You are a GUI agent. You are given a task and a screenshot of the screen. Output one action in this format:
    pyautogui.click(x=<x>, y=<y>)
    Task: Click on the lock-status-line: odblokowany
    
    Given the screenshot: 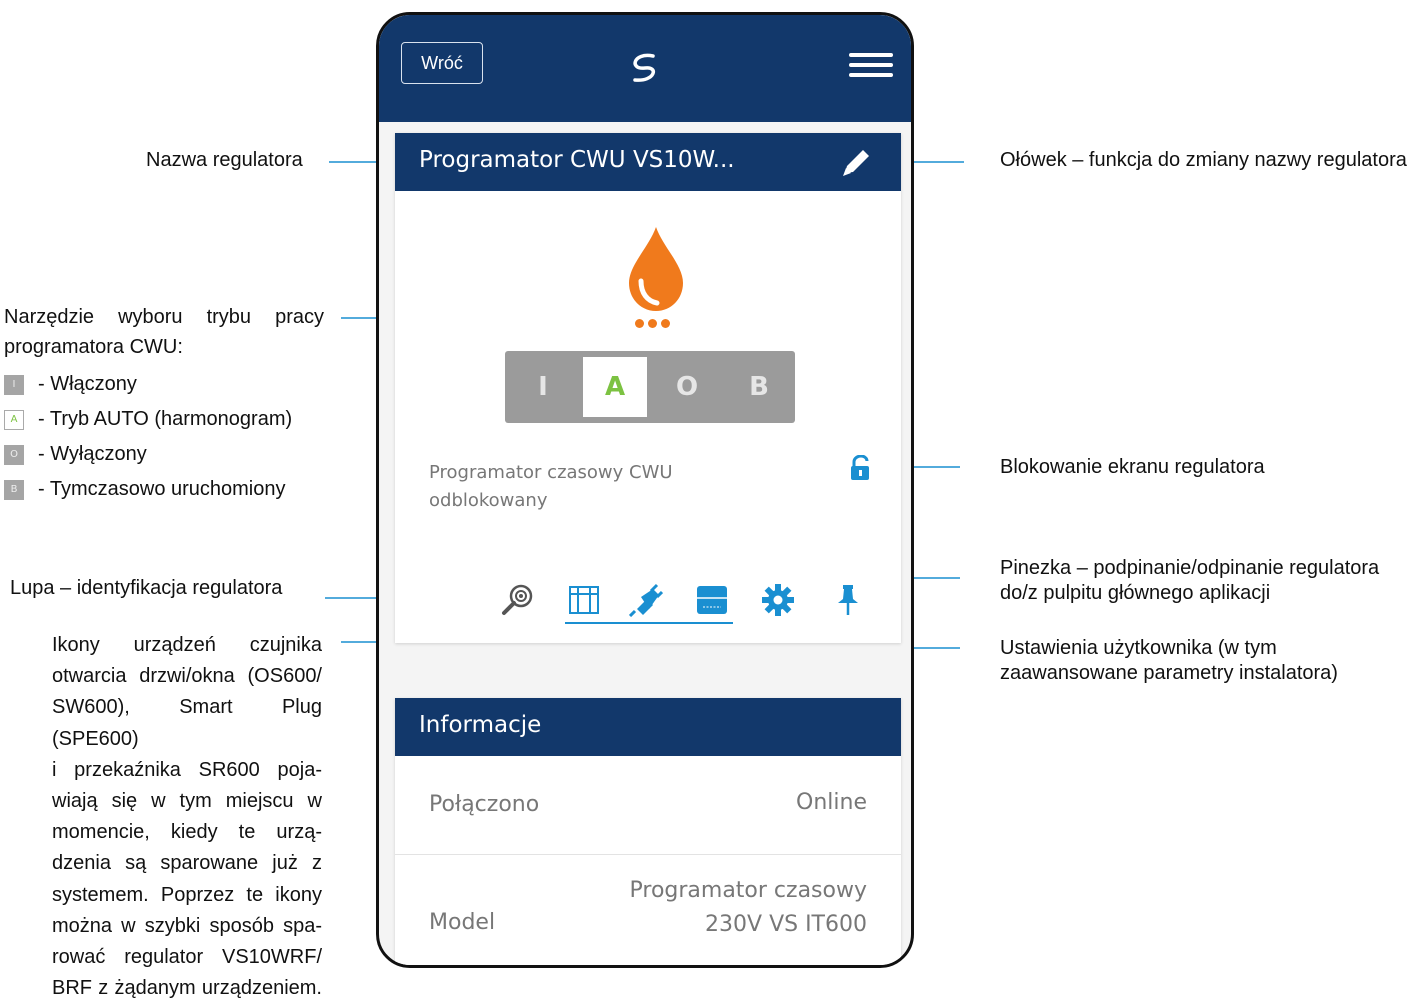 What is the action you would take?
    pyautogui.click(x=488, y=500)
    